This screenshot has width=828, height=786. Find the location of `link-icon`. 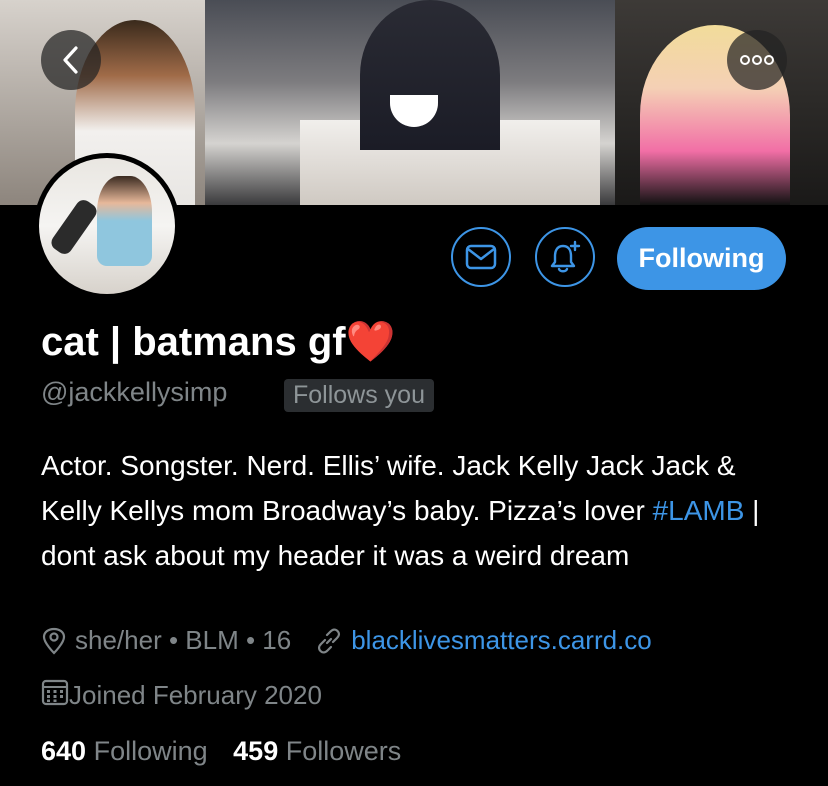

link-icon is located at coordinates (329, 641).